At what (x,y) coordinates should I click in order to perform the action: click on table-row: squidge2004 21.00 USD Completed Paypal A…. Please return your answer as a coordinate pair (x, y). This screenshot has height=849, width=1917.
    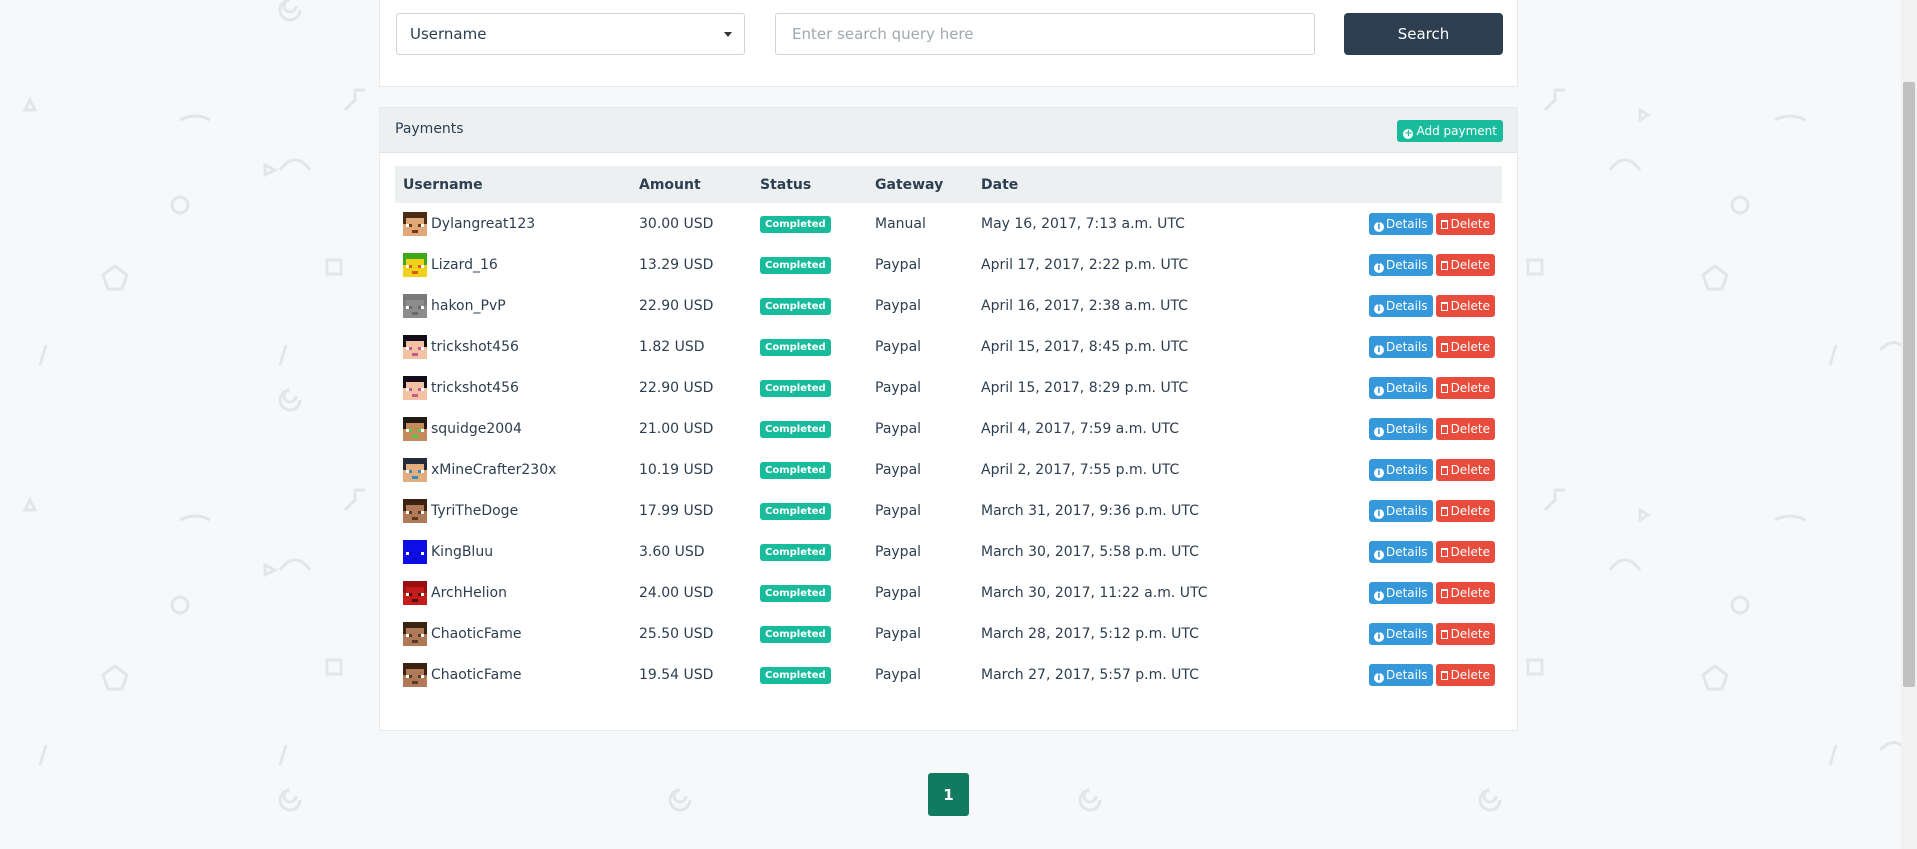
    Looking at the image, I should click on (948, 428).